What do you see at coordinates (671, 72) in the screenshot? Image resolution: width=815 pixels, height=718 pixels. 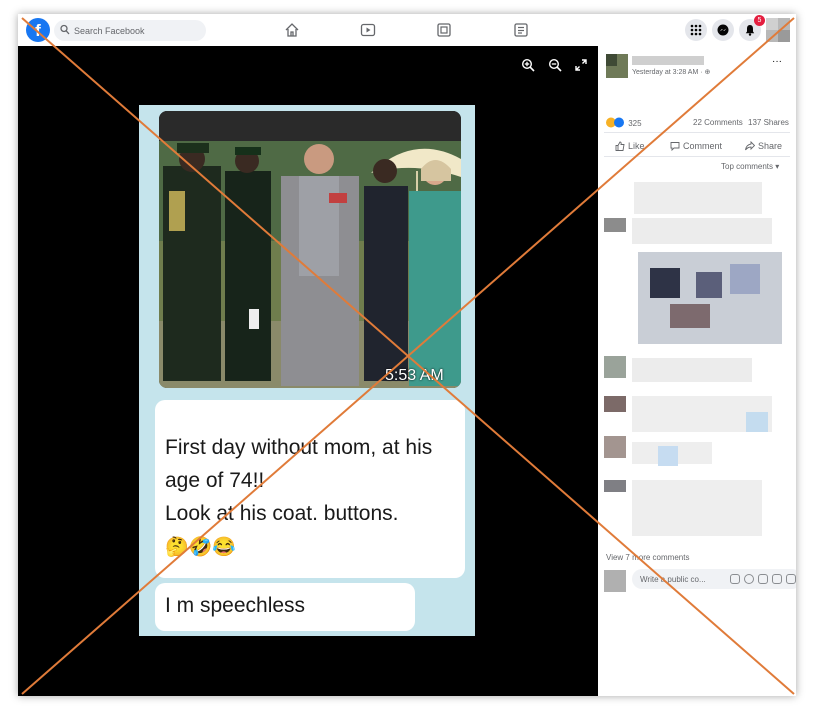 I see `post-timestamp: Yesterday at 3:28 AM · ⊕` at bounding box center [671, 72].